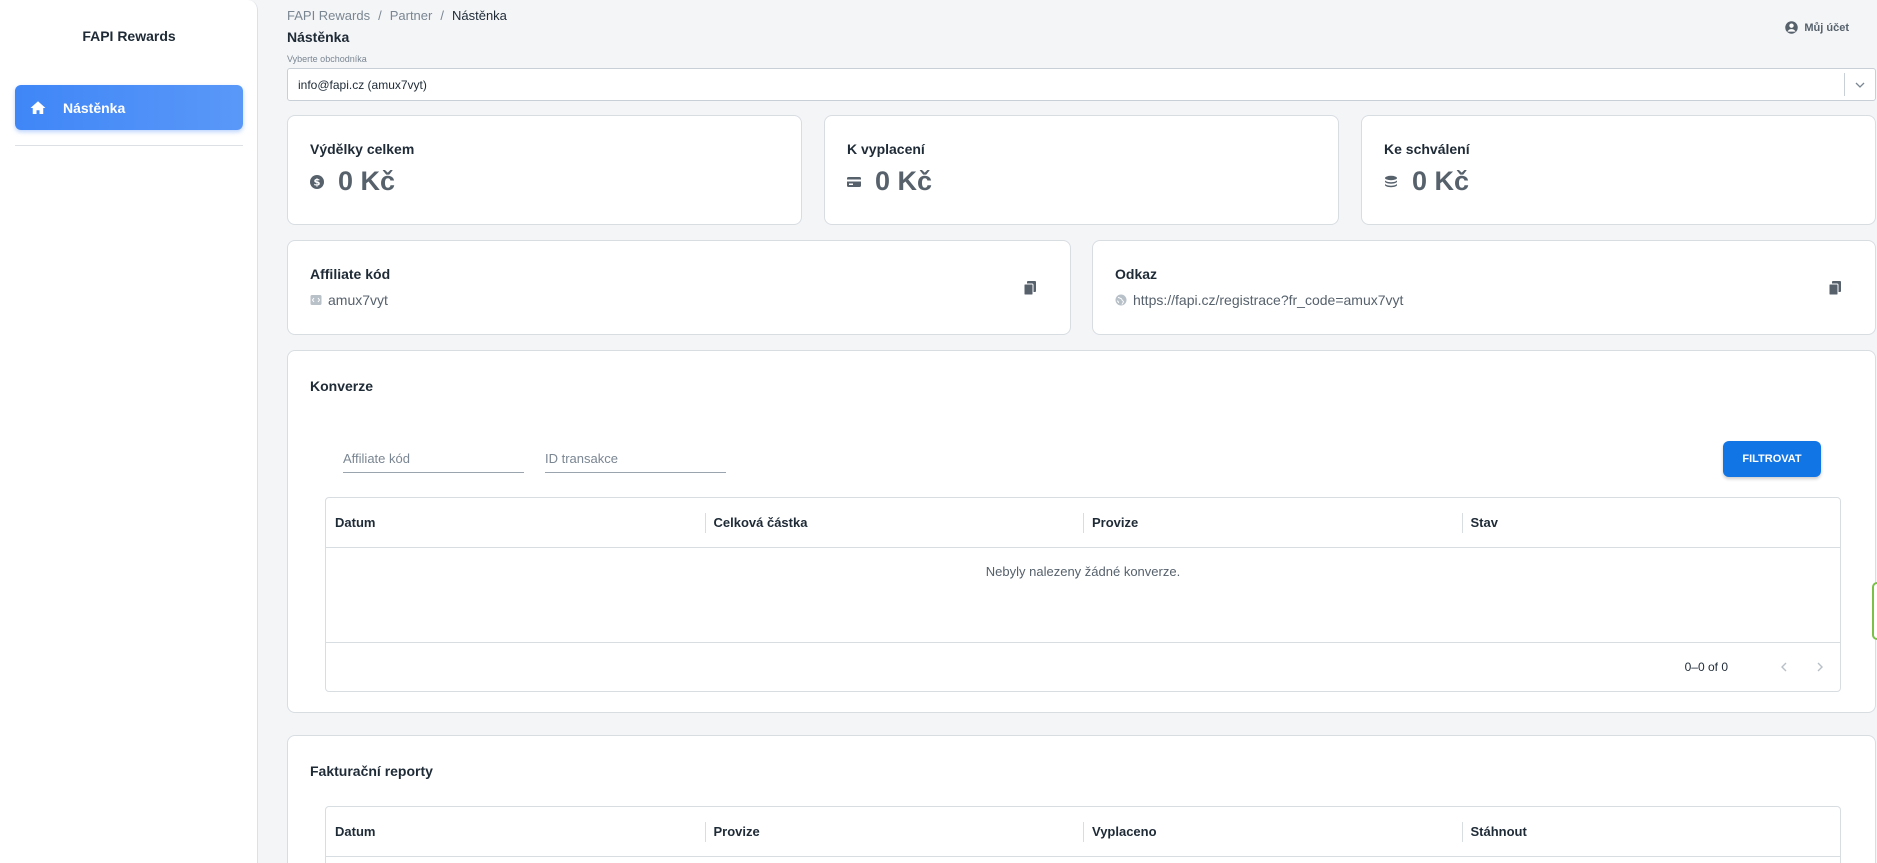 This screenshot has height=863, width=1877. Describe the element at coordinates (1618, 170) in the screenshot. I see `stat-card-approval: Ke schválení 0 Kč` at that location.